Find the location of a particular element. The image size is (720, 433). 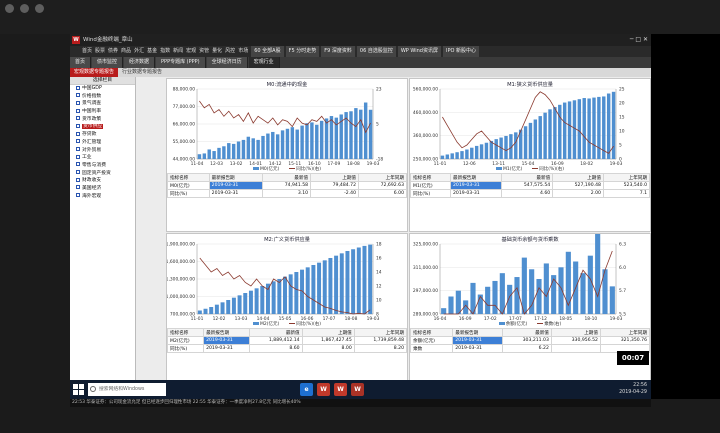

sidebar-item-11: 固定资产投资 is located at coordinates (102, 174).